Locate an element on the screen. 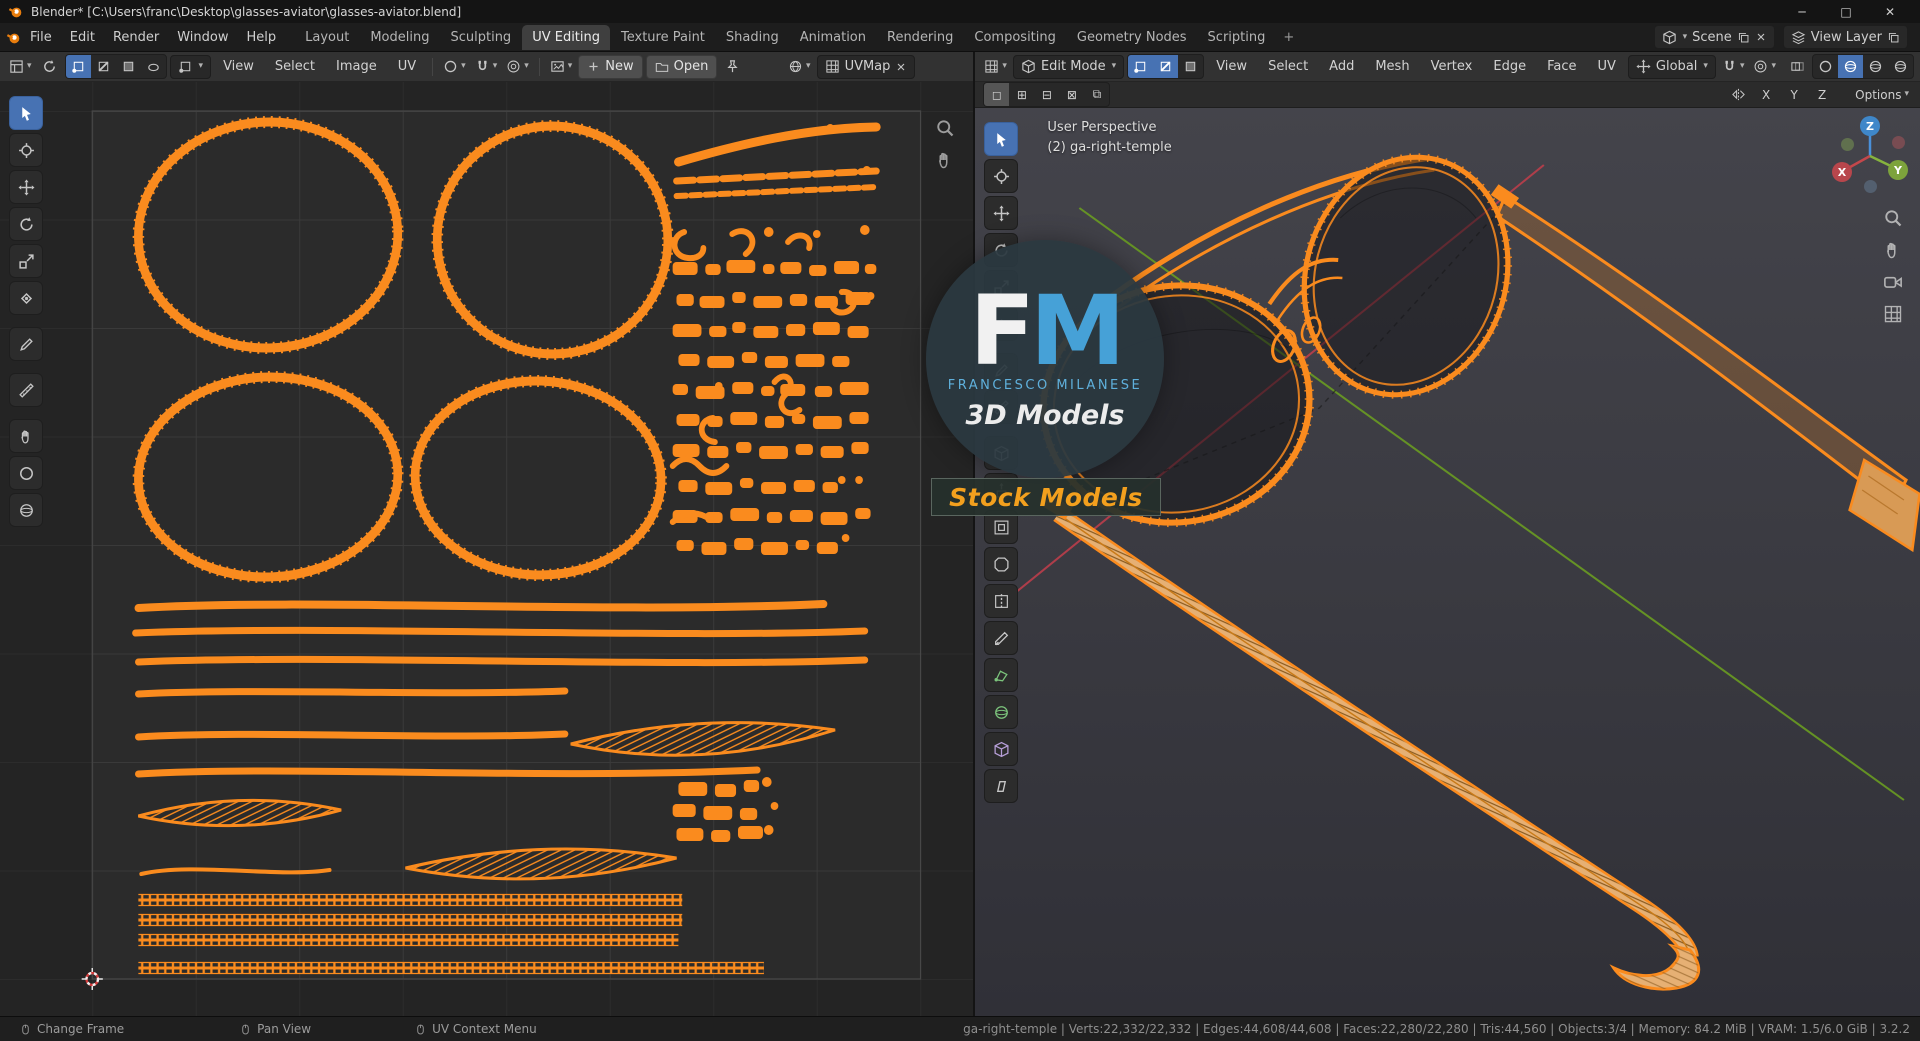 The width and height of the screenshot is (1920, 1041). close-button: ✕ is located at coordinates (1890, 11).